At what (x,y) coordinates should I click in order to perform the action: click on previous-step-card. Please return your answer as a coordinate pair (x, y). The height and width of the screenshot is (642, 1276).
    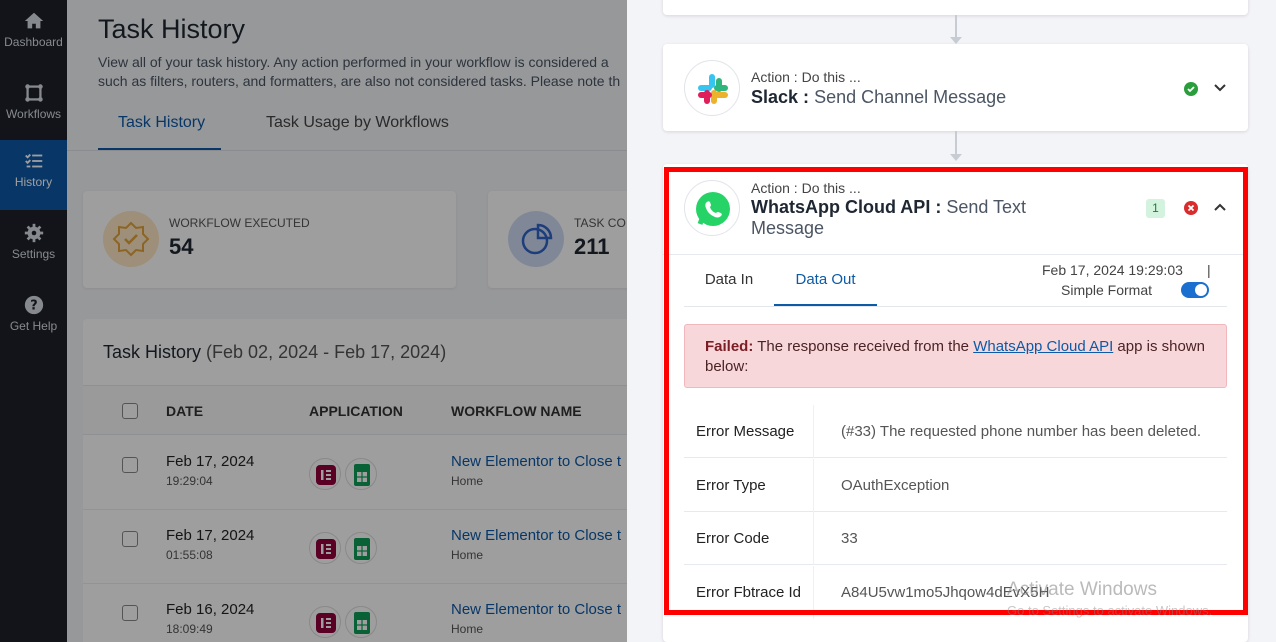
    Looking at the image, I should click on (955, 7).